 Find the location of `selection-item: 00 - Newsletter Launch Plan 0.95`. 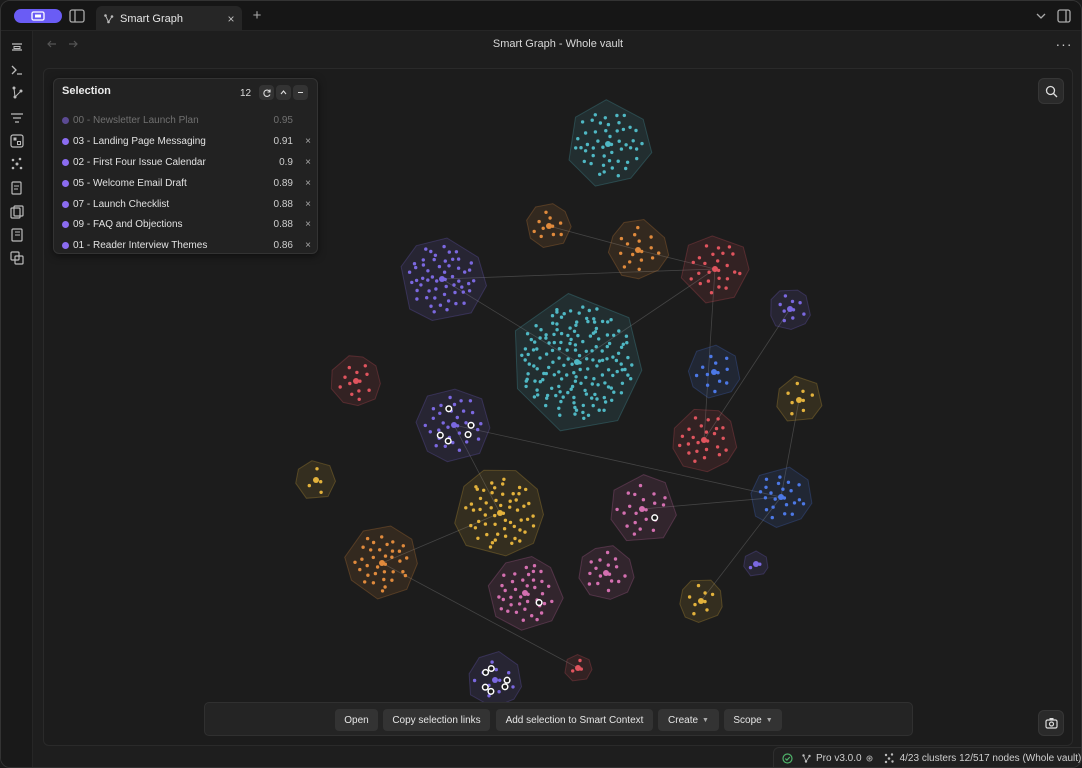

selection-item: 00 - Newsletter Launch Plan 0.95 is located at coordinates (186, 120).